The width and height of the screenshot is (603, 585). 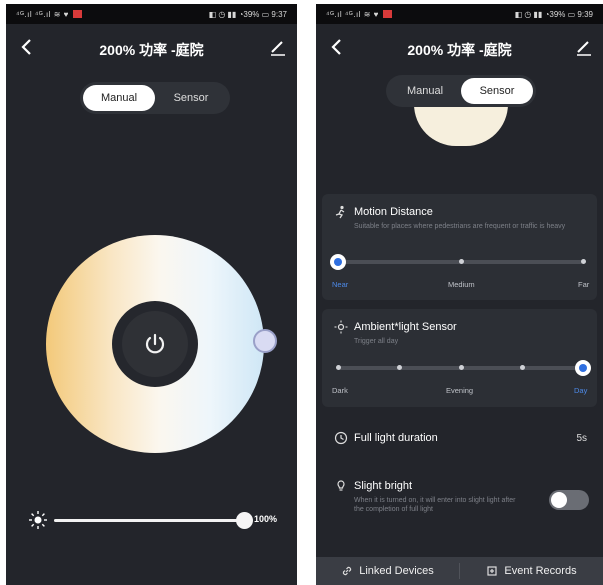 I want to click on event-records-button: Event Records, so click(x=531, y=571).